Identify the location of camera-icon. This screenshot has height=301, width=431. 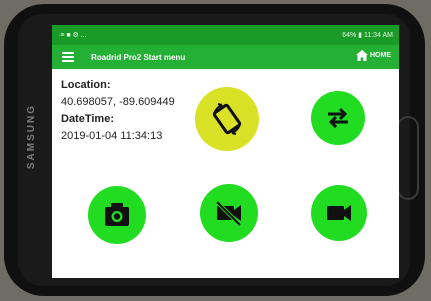
(117, 214).